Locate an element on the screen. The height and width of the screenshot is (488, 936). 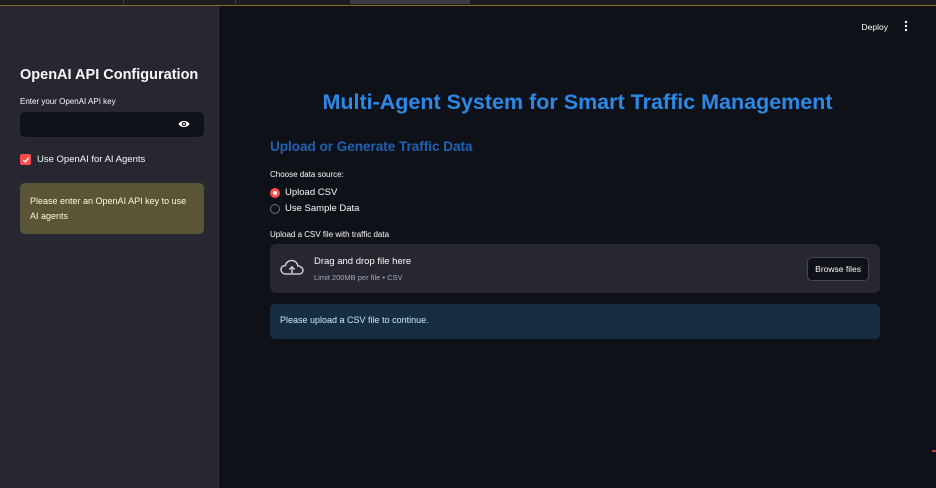
eye-icon is located at coordinates (184, 124).